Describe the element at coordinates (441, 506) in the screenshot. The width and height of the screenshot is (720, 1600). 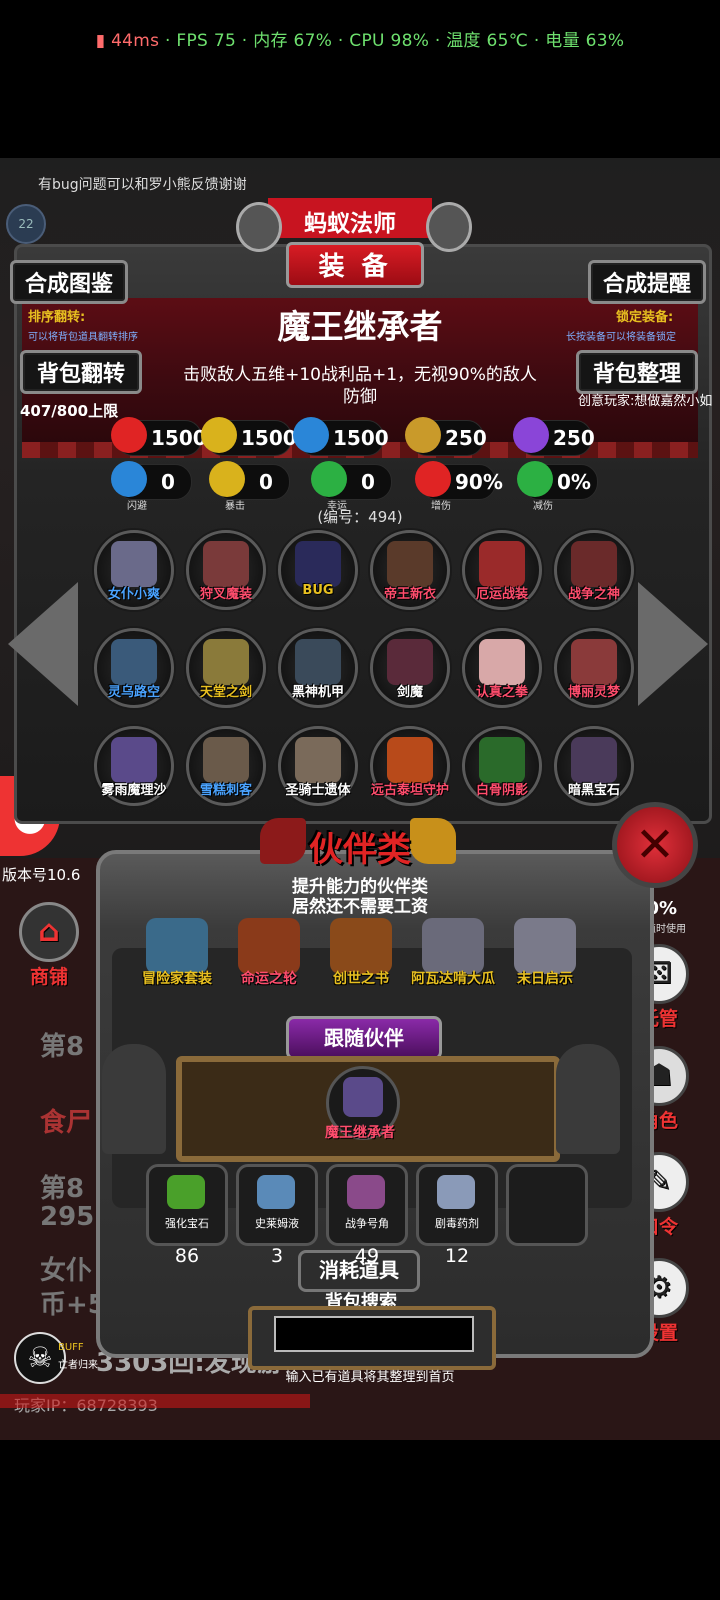
I see `stat-label: 增伤` at that location.